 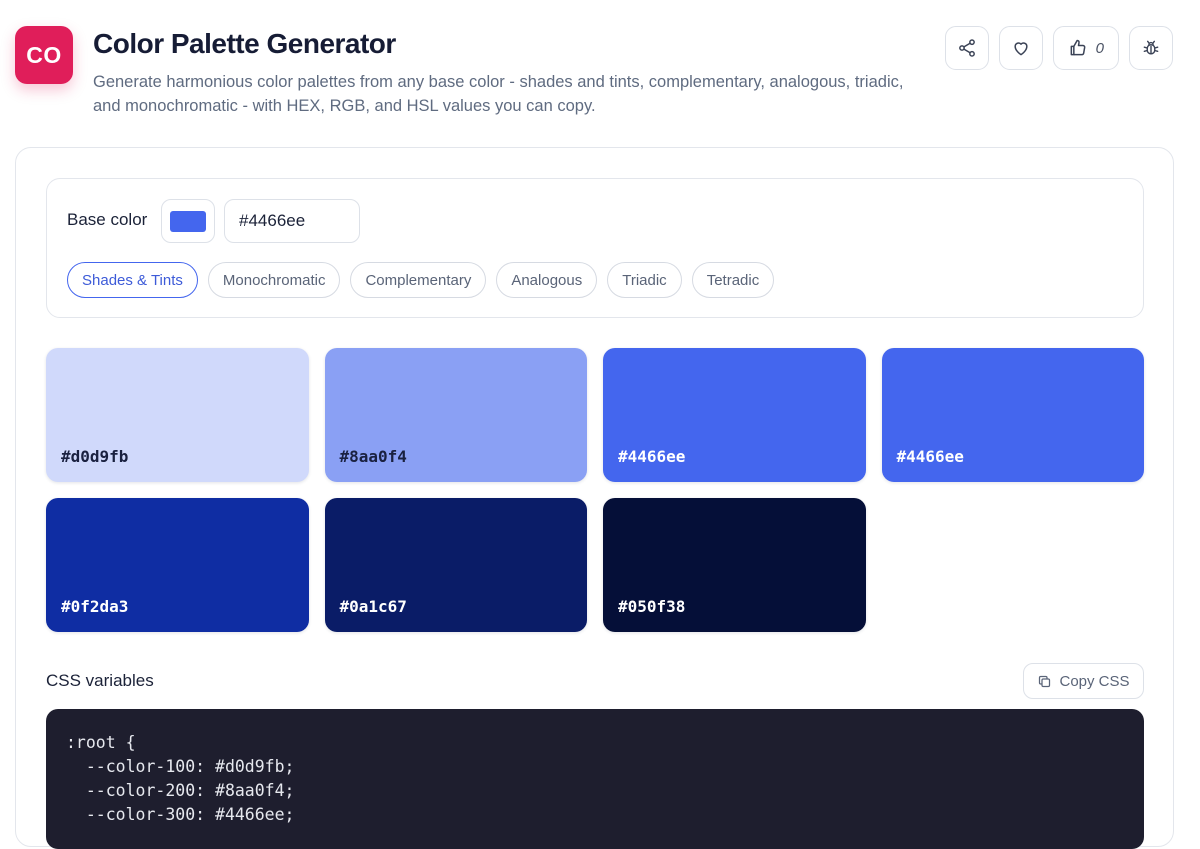 What do you see at coordinates (244, 43) in the screenshot?
I see `page-title: Color Palette Generator` at bounding box center [244, 43].